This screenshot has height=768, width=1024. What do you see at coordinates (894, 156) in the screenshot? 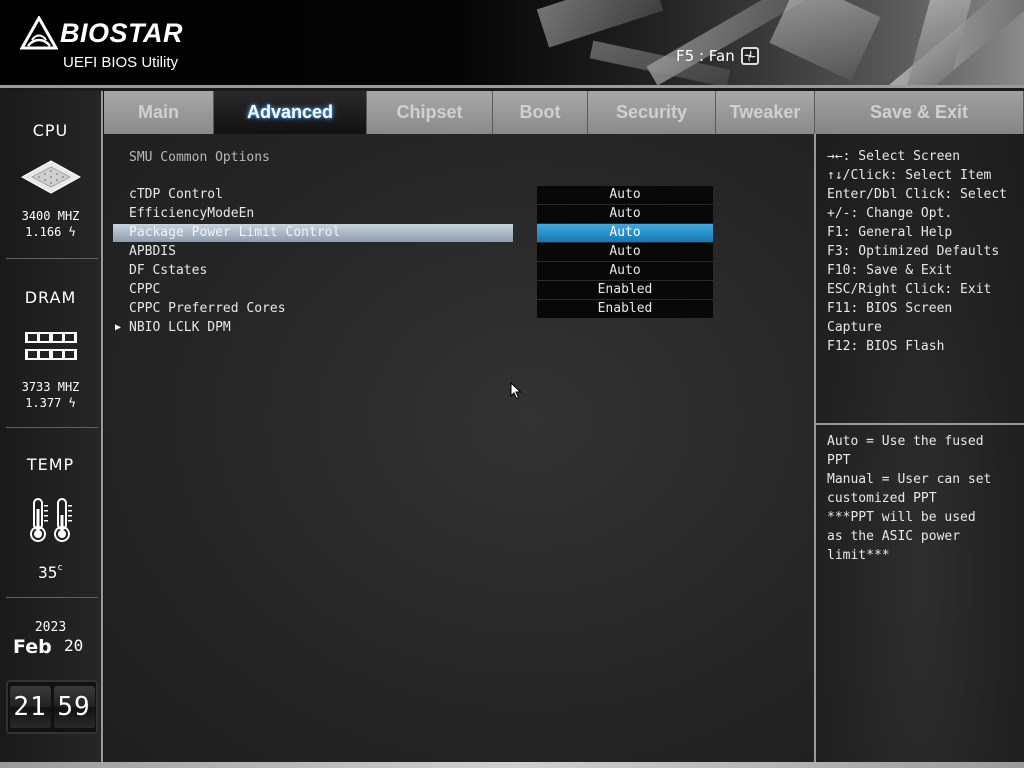
I see `help-key-line: →←: Select Screen` at bounding box center [894, 156].